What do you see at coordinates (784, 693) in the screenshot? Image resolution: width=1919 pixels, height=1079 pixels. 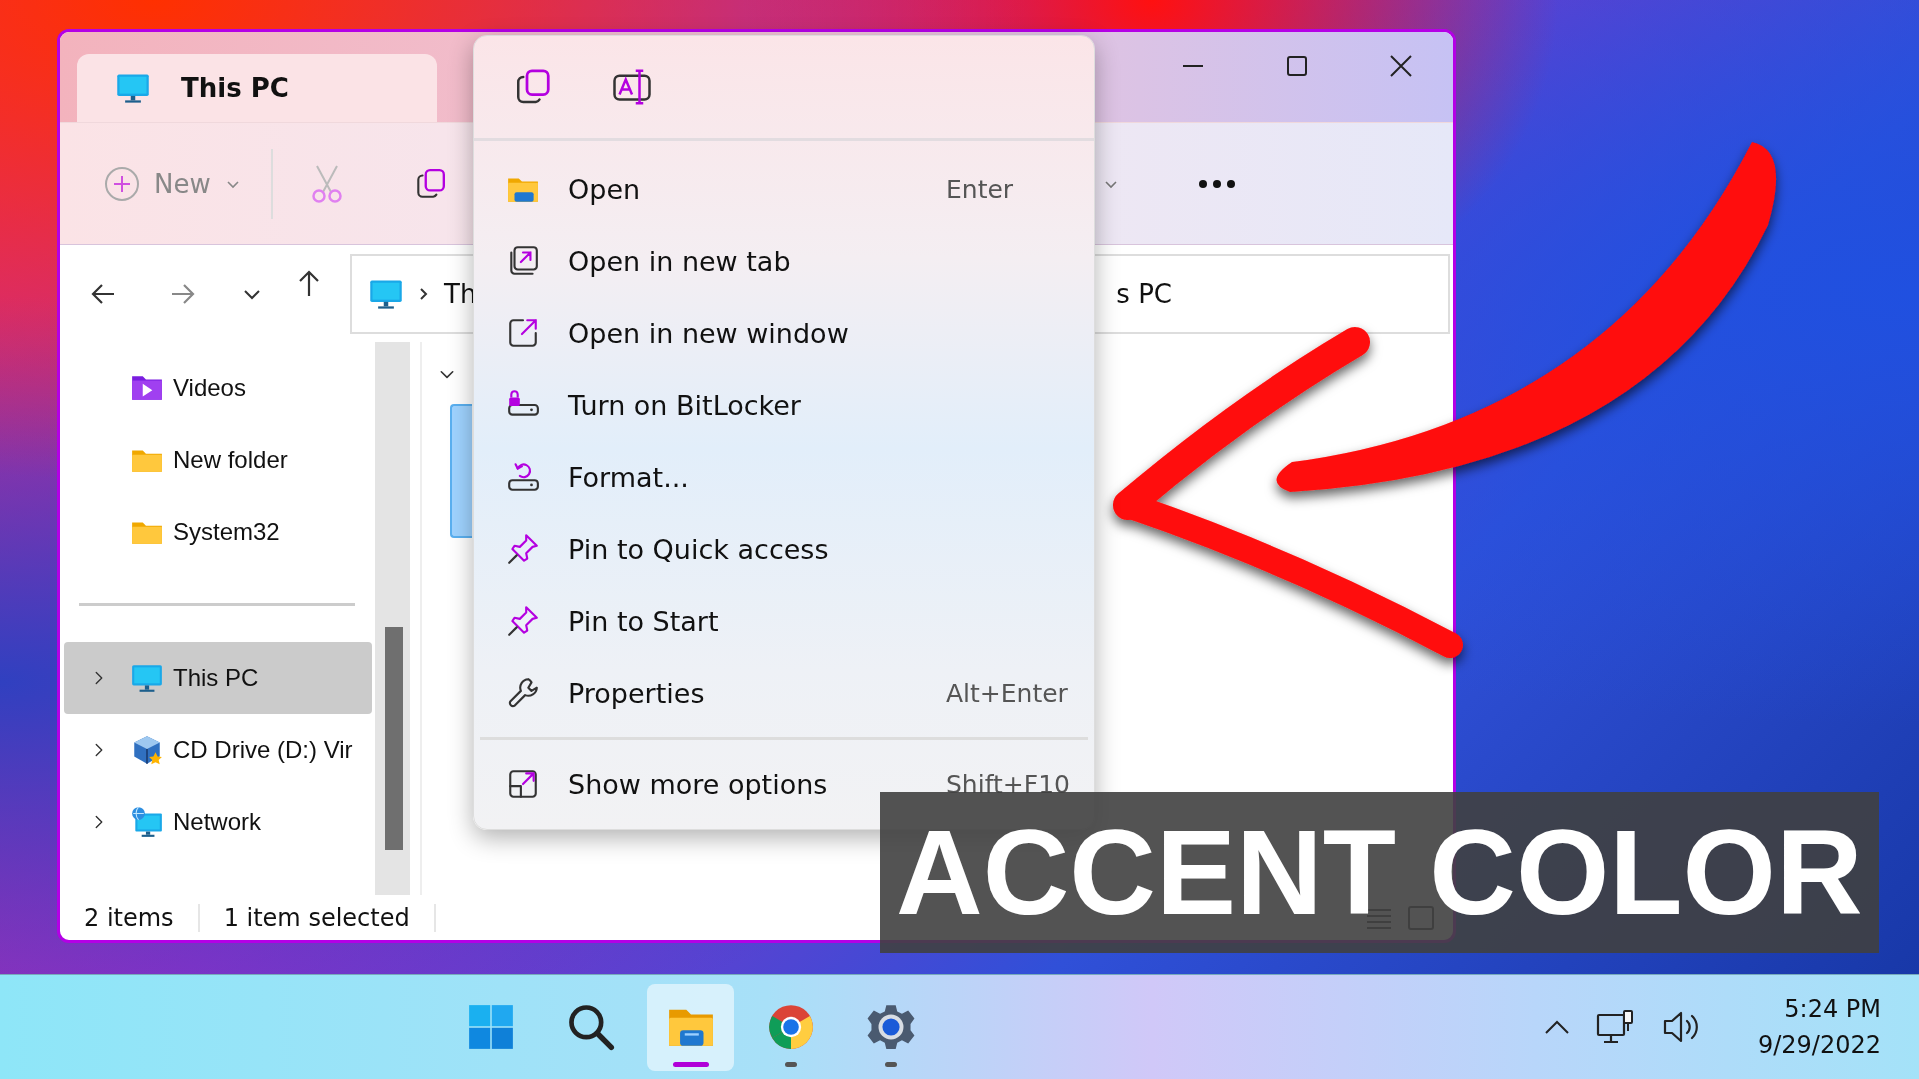 I see `menu-item: Properties Alt+Enter` at bounding box center [784, 693].